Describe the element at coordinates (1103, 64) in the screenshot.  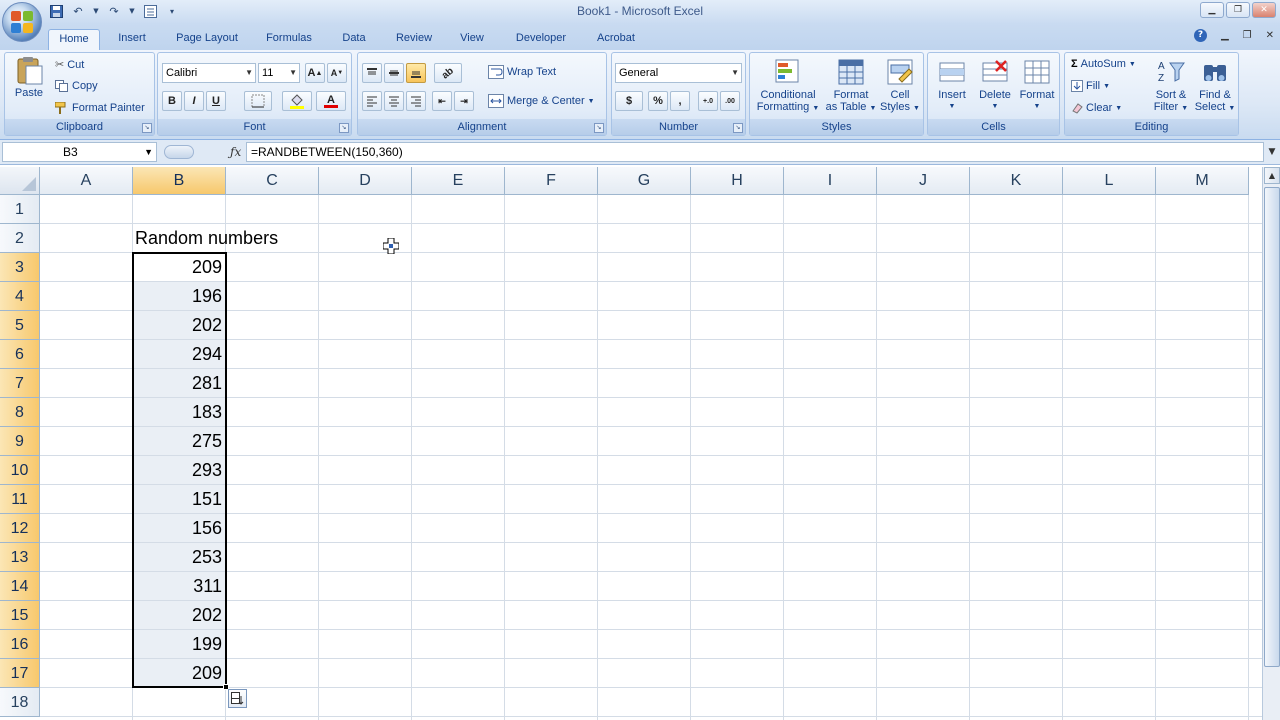
I see `autosum-button: Σ AutoSum ▼` at that location.